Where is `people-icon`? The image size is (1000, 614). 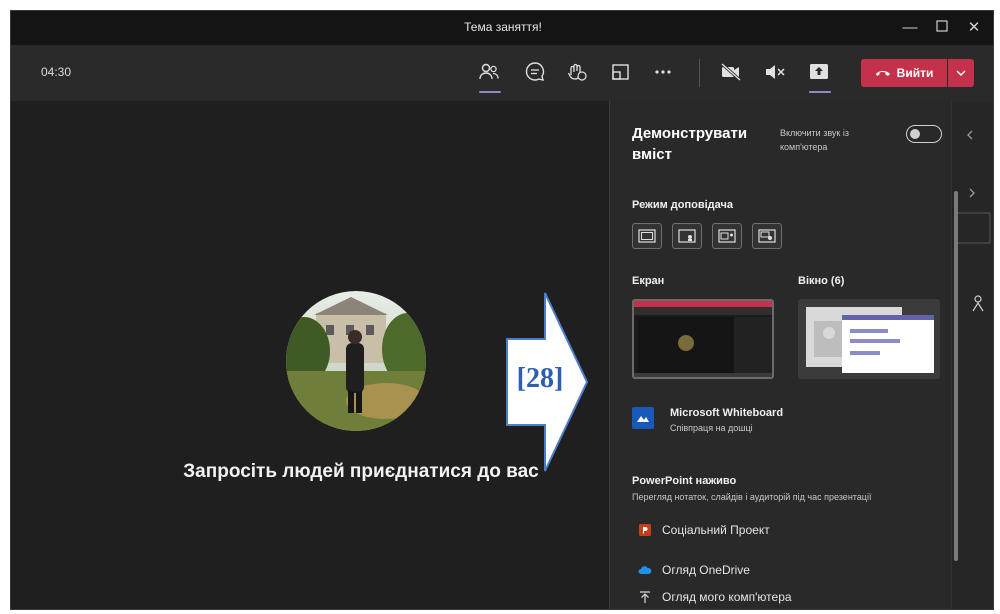 people-icon is located at coordinates (490, 77).